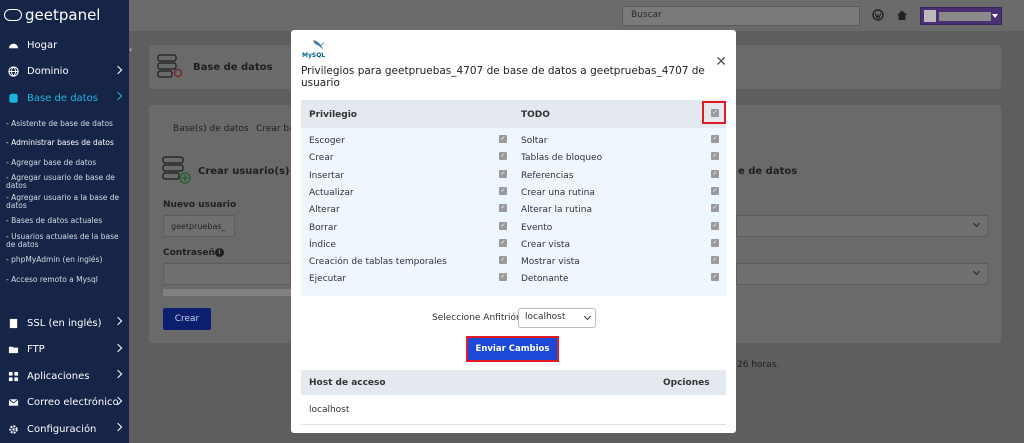  I want to click on password-input, so click(227, 274).